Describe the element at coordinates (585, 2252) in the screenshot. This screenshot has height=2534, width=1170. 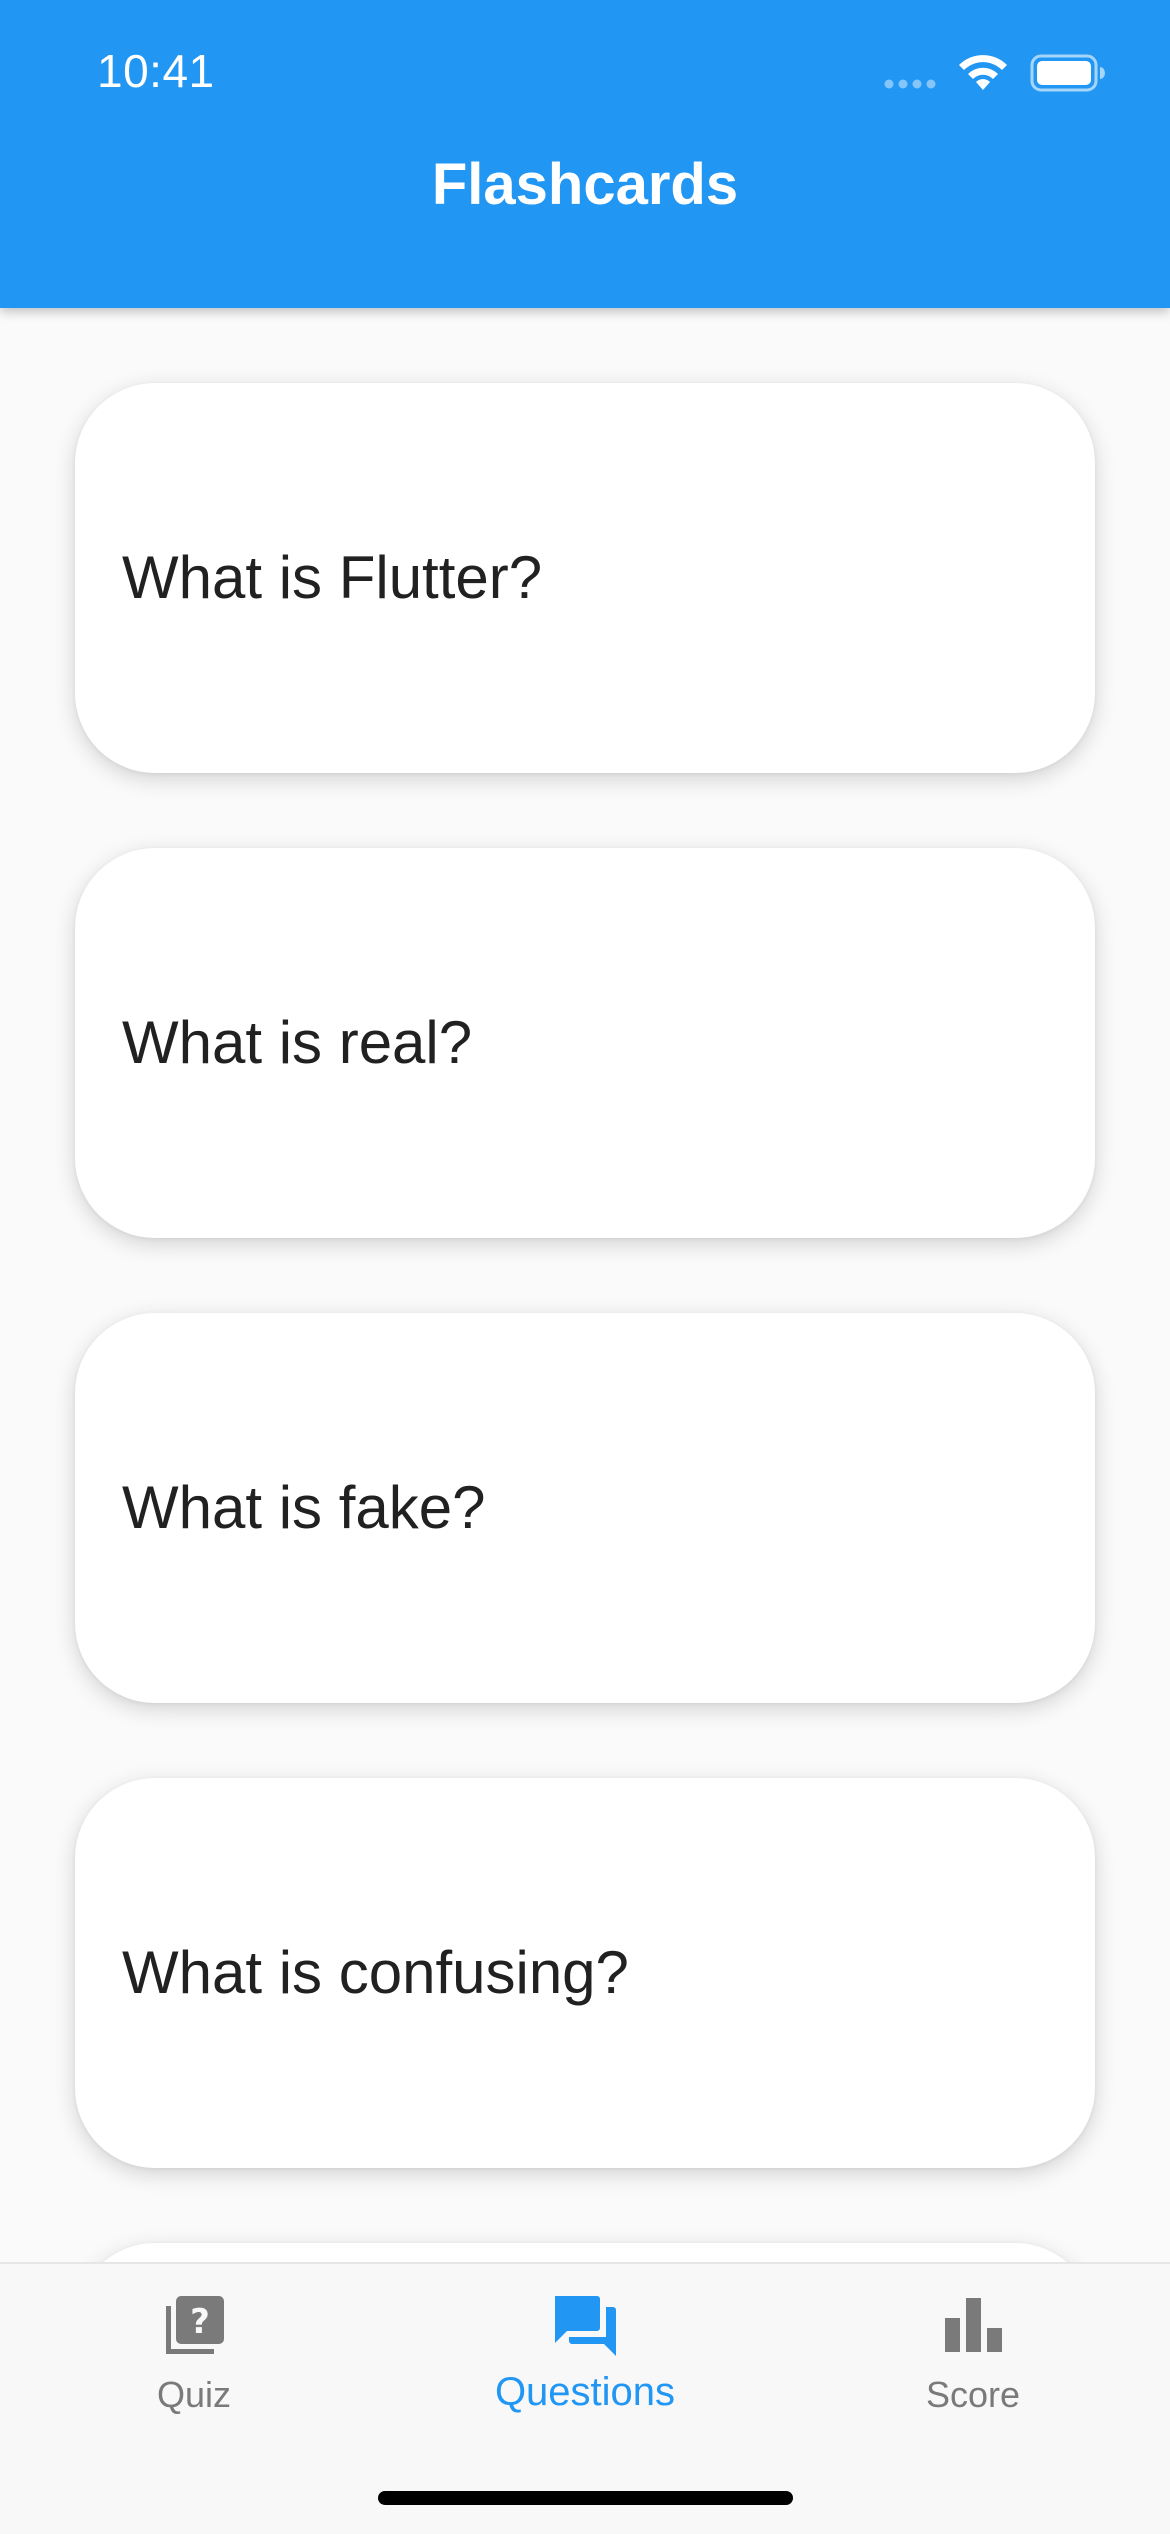
I see `flashcard` at that location.